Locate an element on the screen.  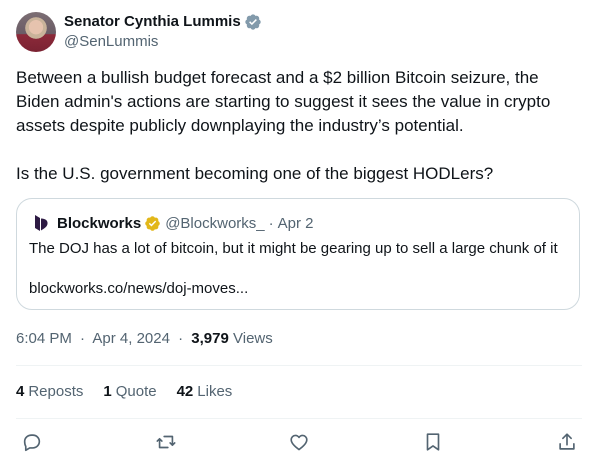
views-count: 3,979 is located at coordinates (210, 338).